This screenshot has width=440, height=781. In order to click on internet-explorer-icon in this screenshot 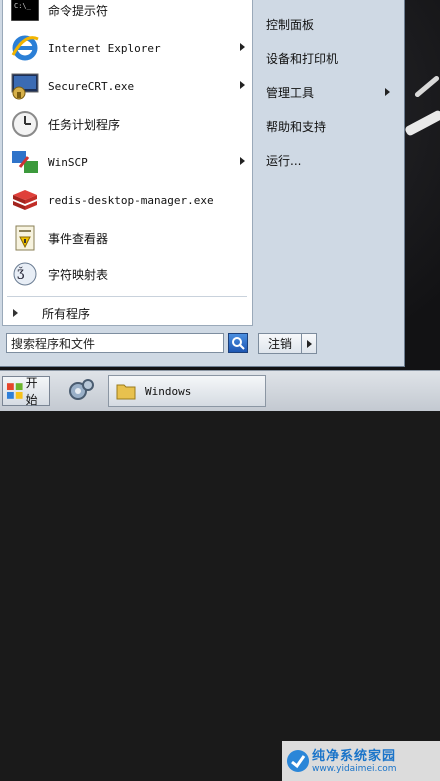, I will do `click(25, 48)`.